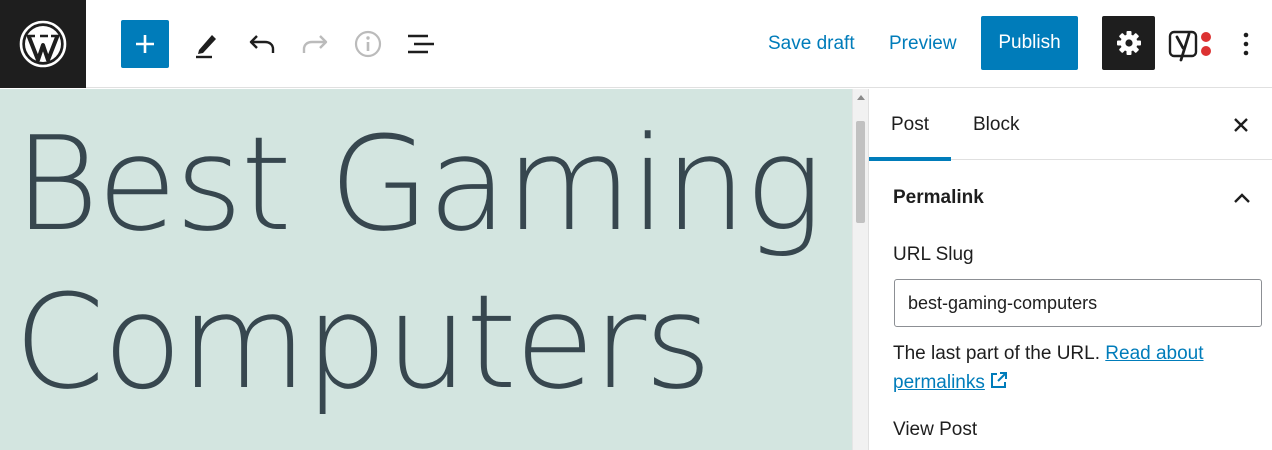 The width and height of the screenshot is (1272, 450). I want to click on tab-block: Block, so click(996, 124).